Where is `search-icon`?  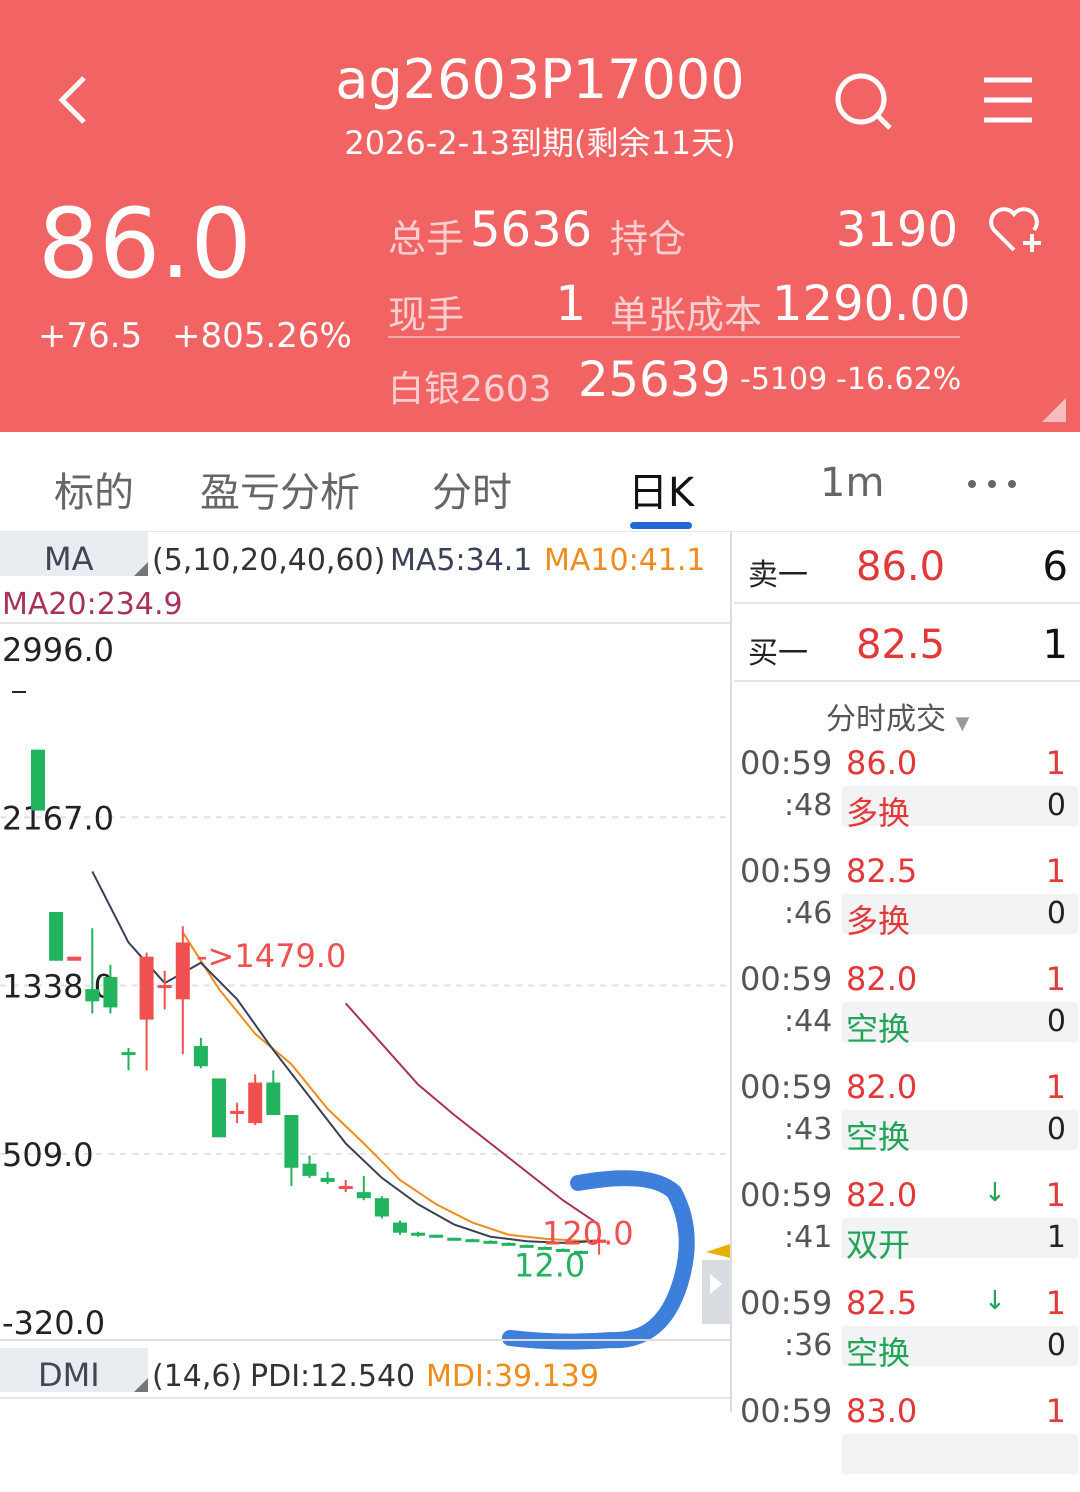 search-icon is located at coordinates (864, 102).